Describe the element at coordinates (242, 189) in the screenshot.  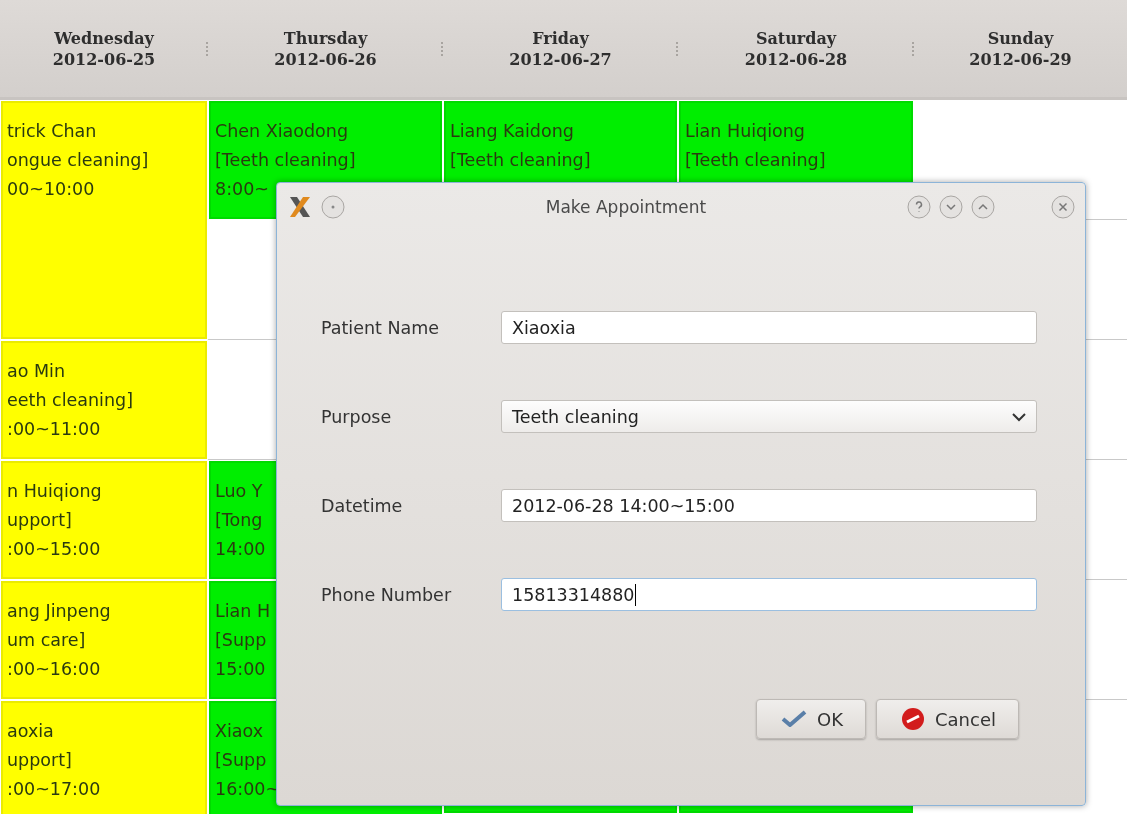
I see `appointment-text: 8:00~` at that location.